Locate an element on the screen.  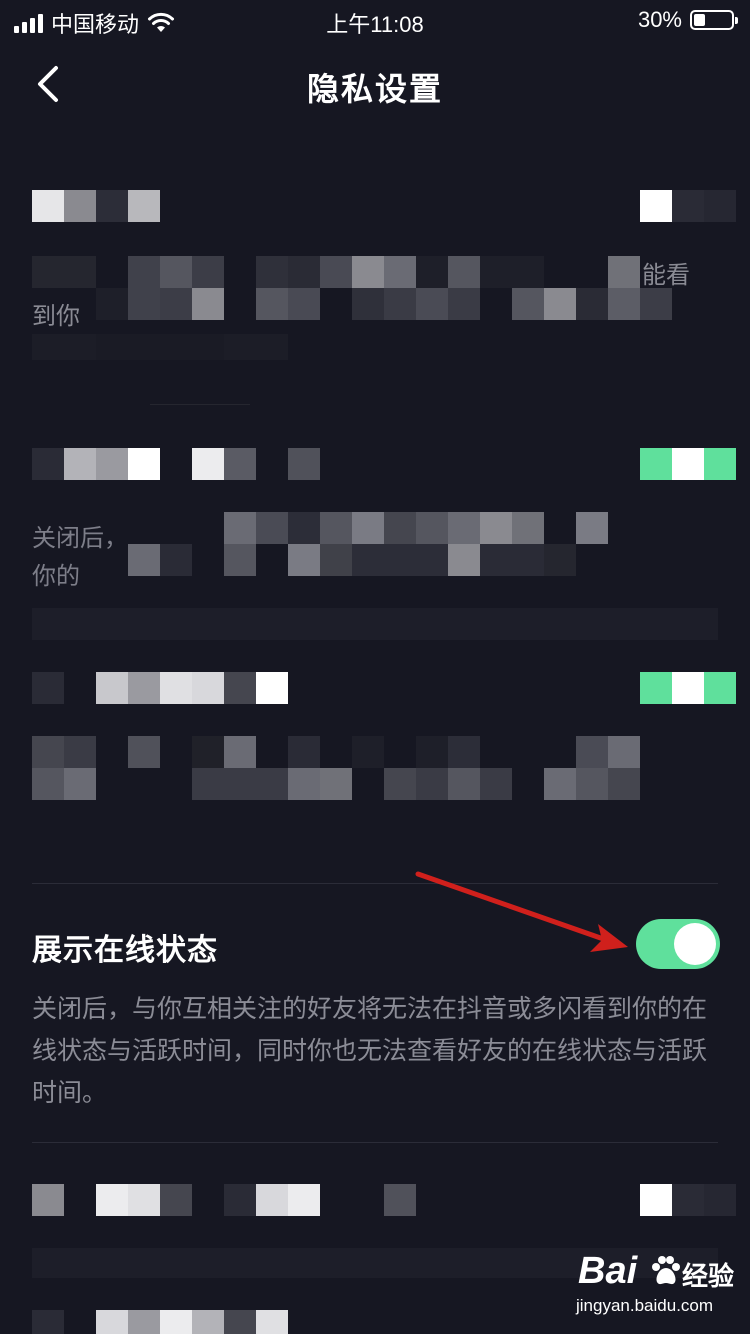
section2-toggle-blurred is located at coordinates (688, 464).